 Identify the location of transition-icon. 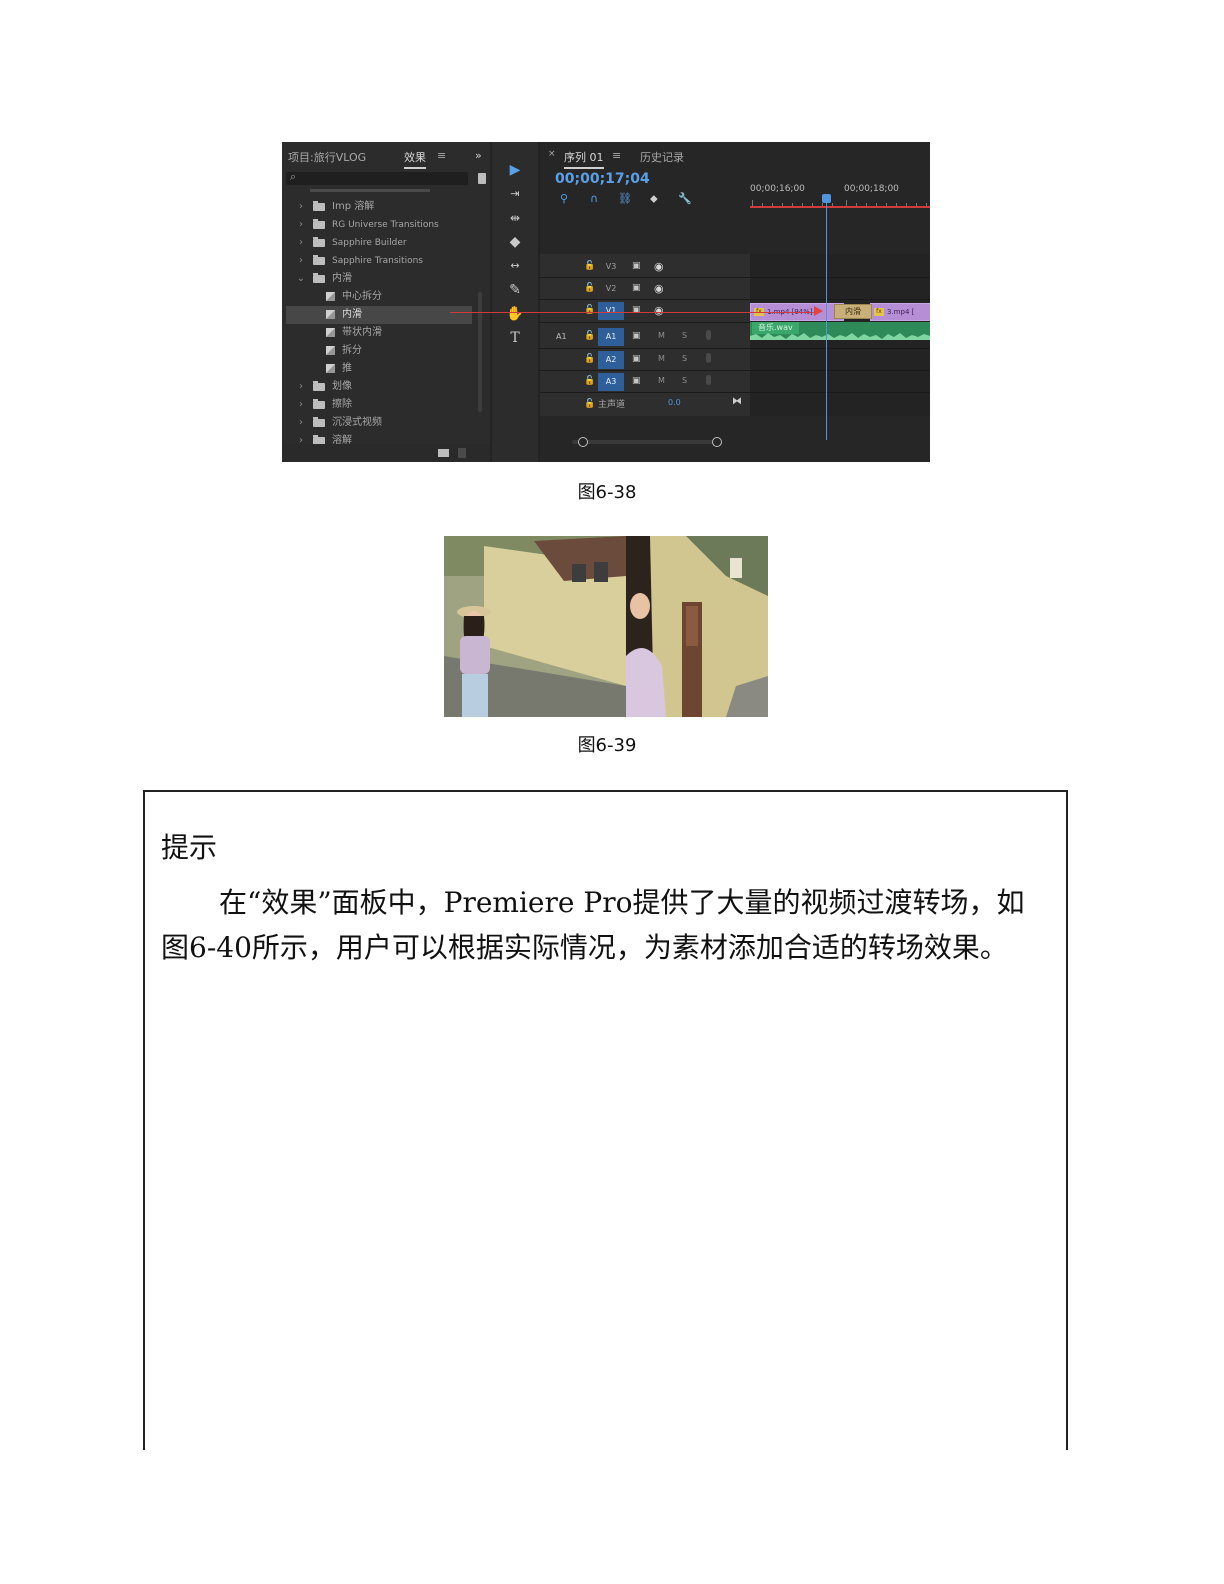
(330, 350).